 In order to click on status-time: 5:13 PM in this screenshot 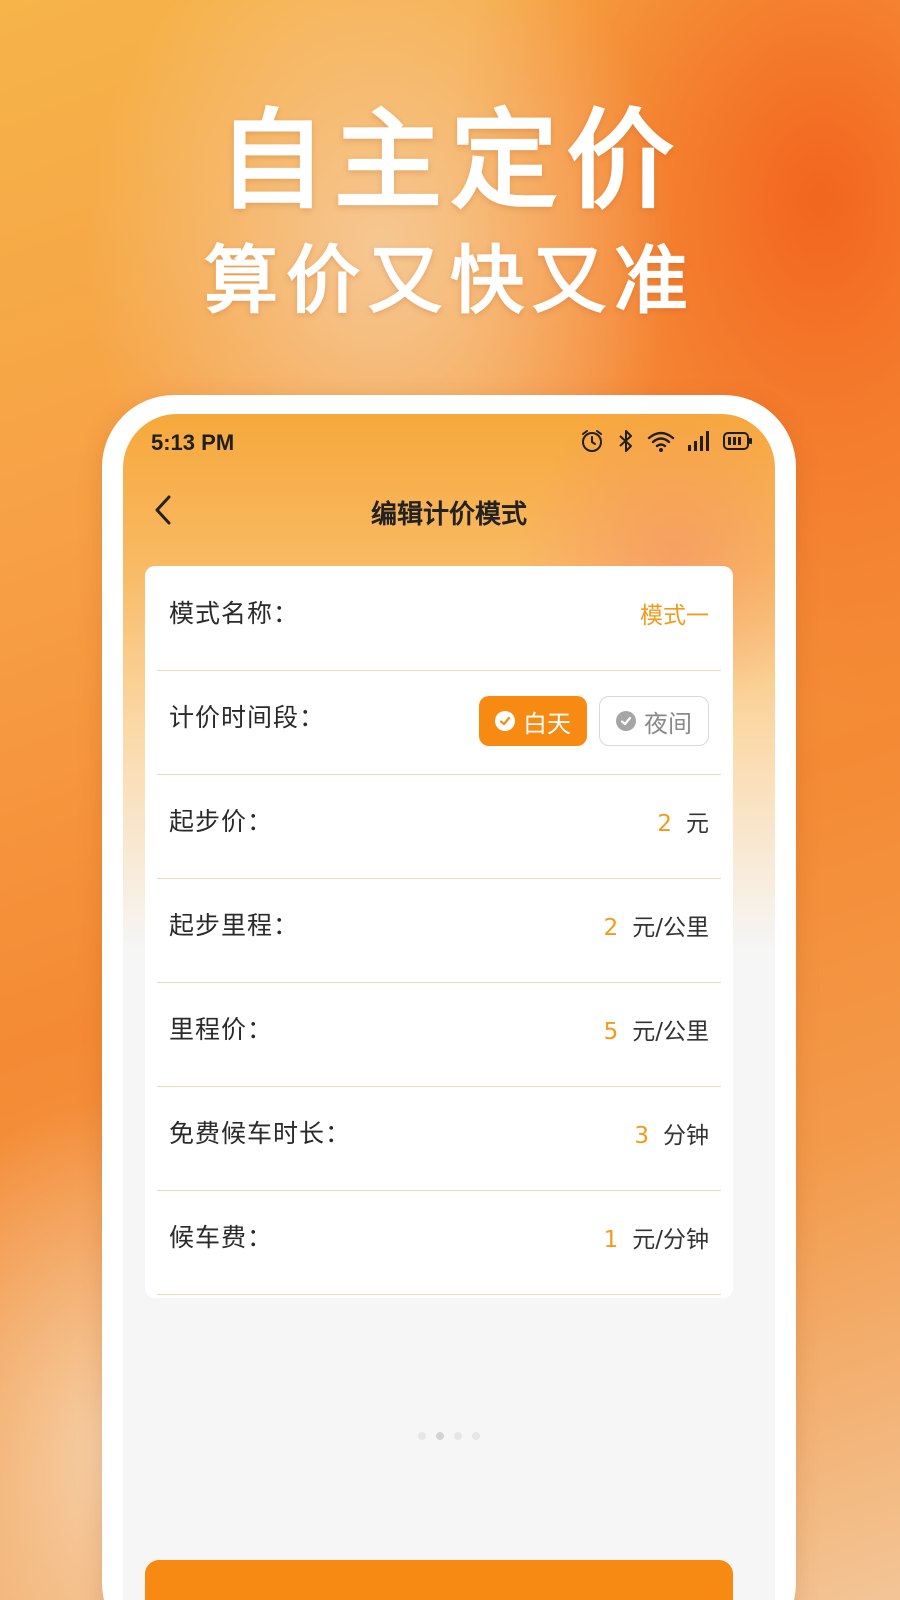, I will do `click(193, 442)`.